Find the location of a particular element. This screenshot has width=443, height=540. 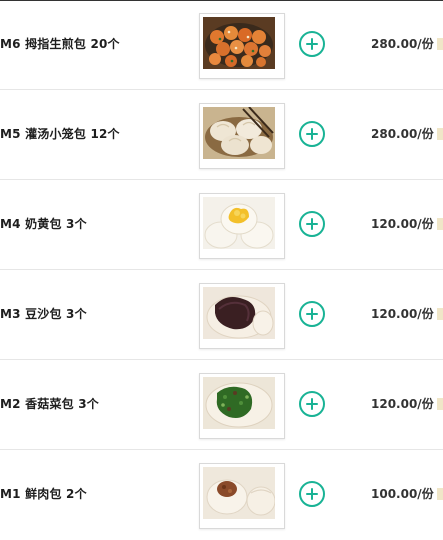

item-name: M3 豆沙包 3个 is located at coordinates (43, 314).